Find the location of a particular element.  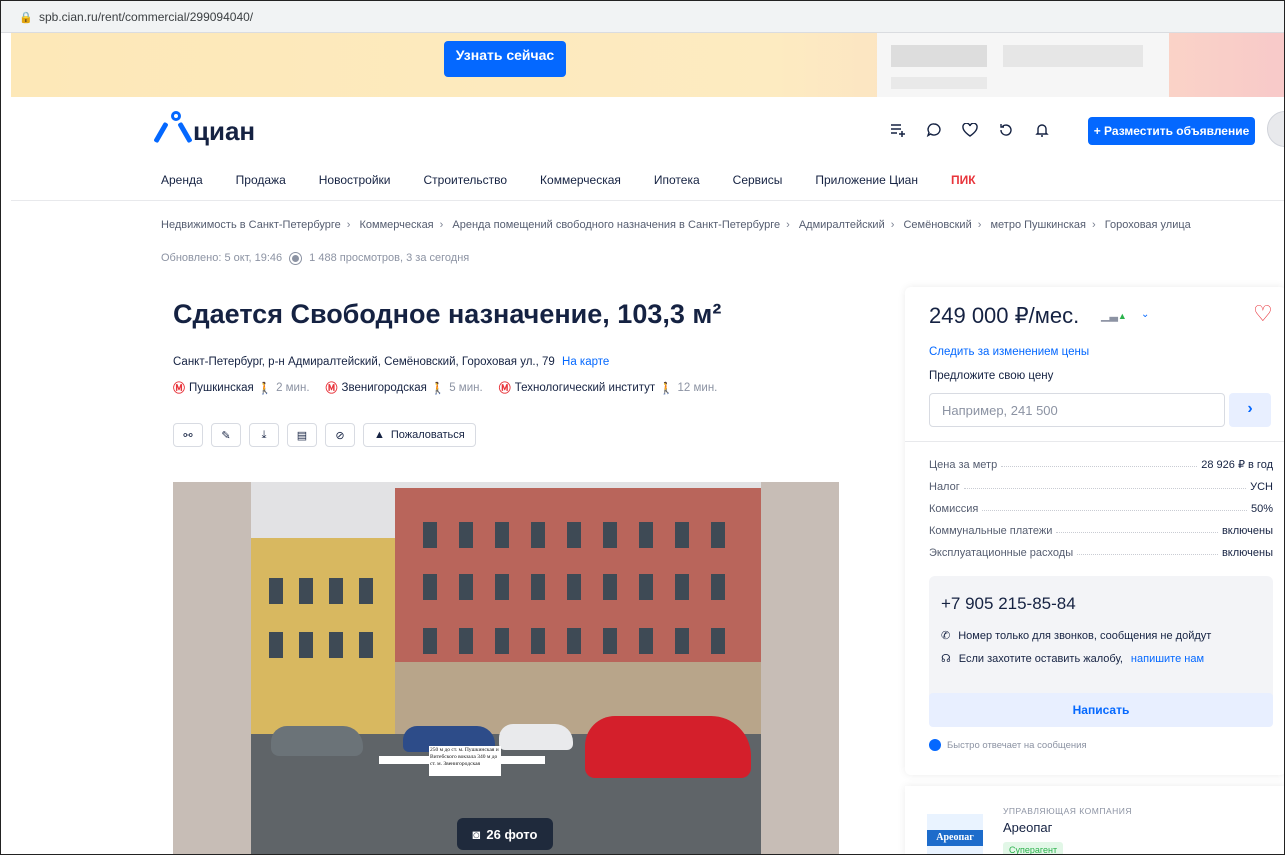

nav-item-app: Приложение Циан is located at coordinates (866, 180).